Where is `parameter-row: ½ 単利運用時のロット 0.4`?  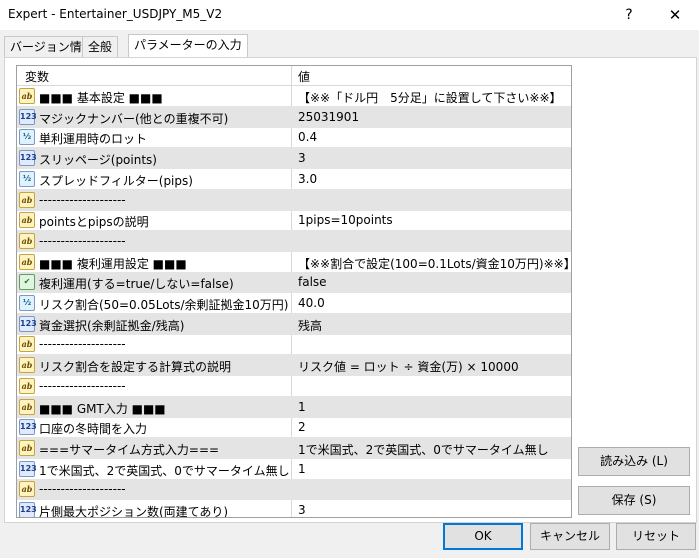 parameter-row: ½ 単利運用時のロット 0.4 is located at coordinates (294, 138).